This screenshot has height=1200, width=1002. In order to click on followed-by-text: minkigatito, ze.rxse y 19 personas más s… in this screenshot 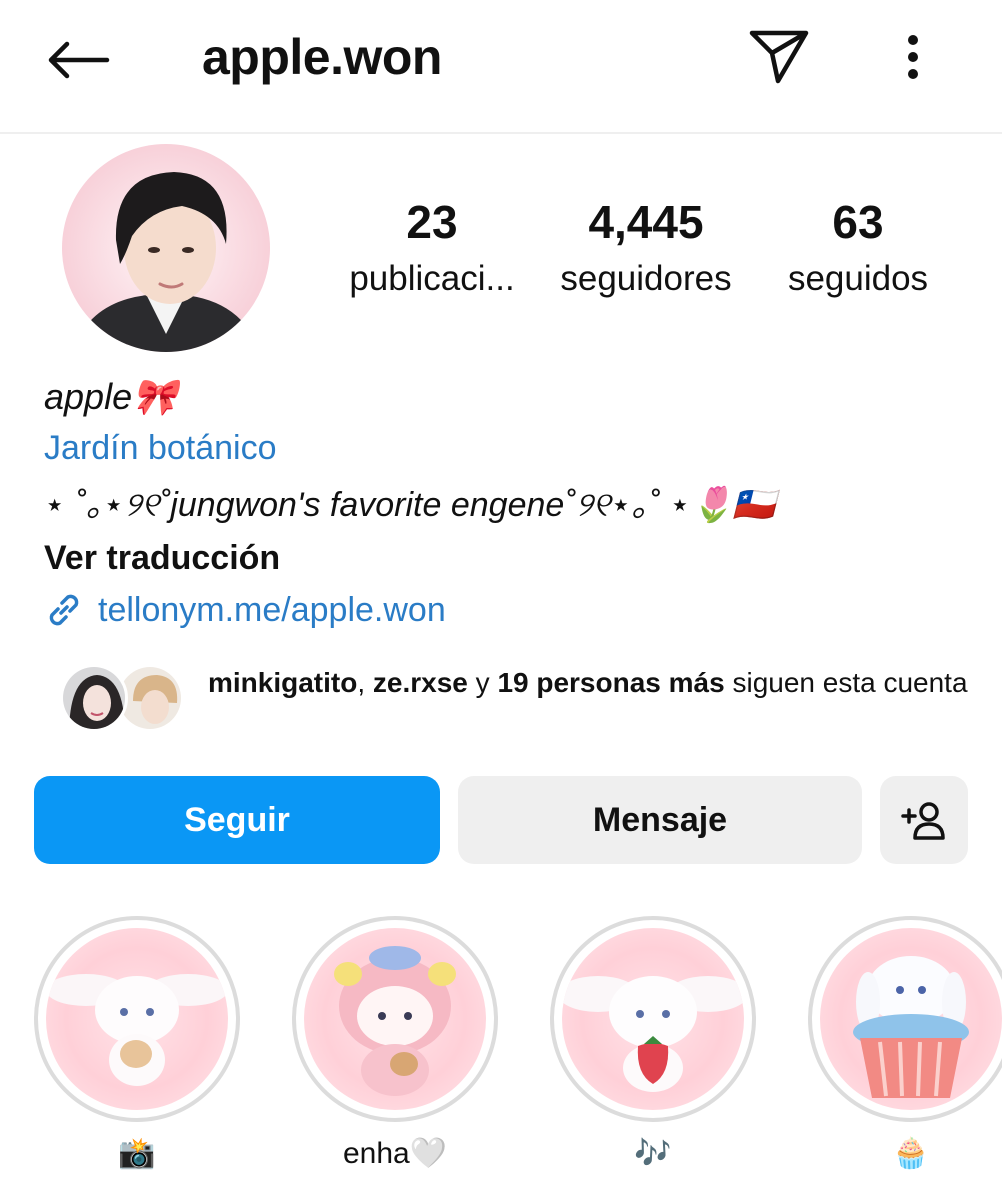, I will do `click(588, 683)`.